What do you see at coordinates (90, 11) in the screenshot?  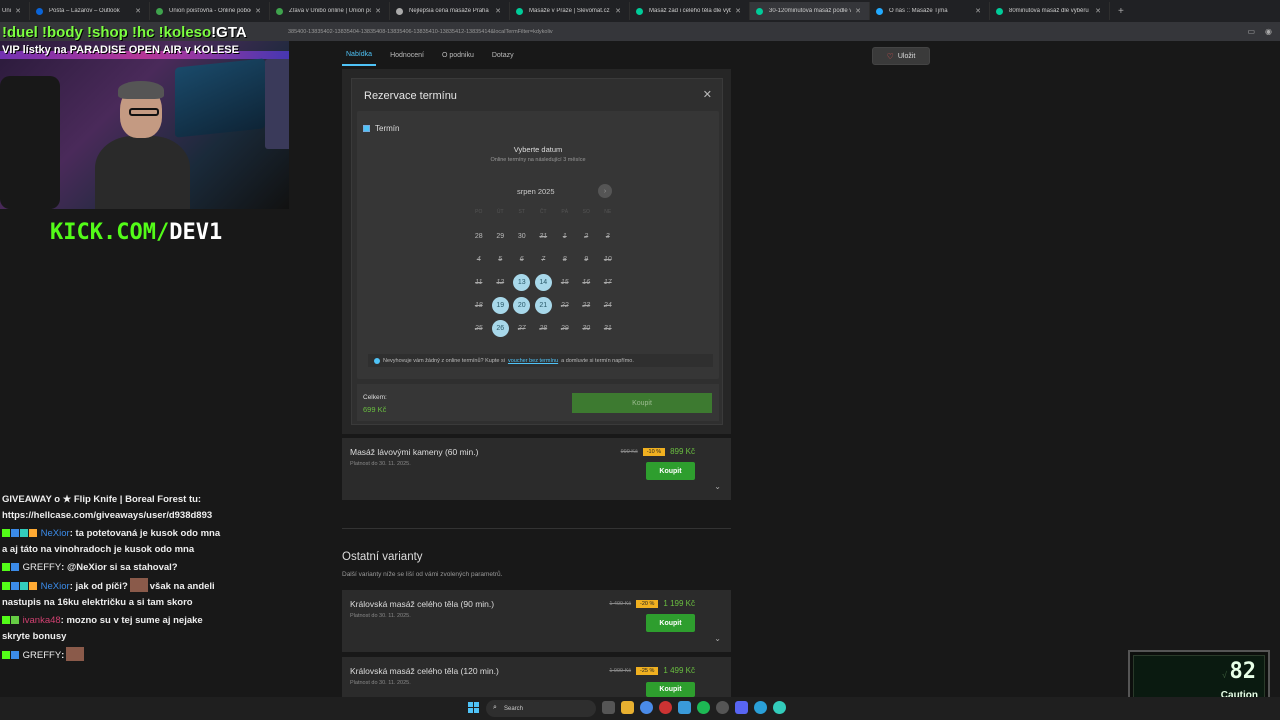 I see `browser-tab: Pošta – Lazarov – Outlook ✕` at bounding box center [90, 11].